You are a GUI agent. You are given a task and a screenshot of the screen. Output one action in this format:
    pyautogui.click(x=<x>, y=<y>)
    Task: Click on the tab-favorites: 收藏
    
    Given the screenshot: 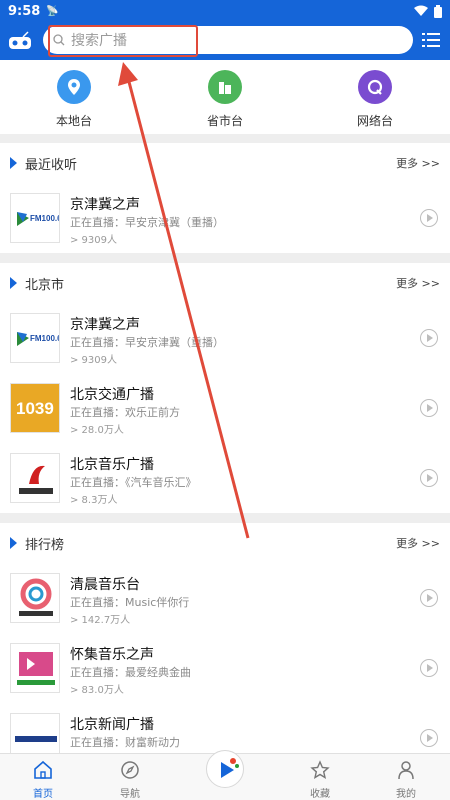 What is the action you would take?
    pyautogui.click(x=320, y=780)
    